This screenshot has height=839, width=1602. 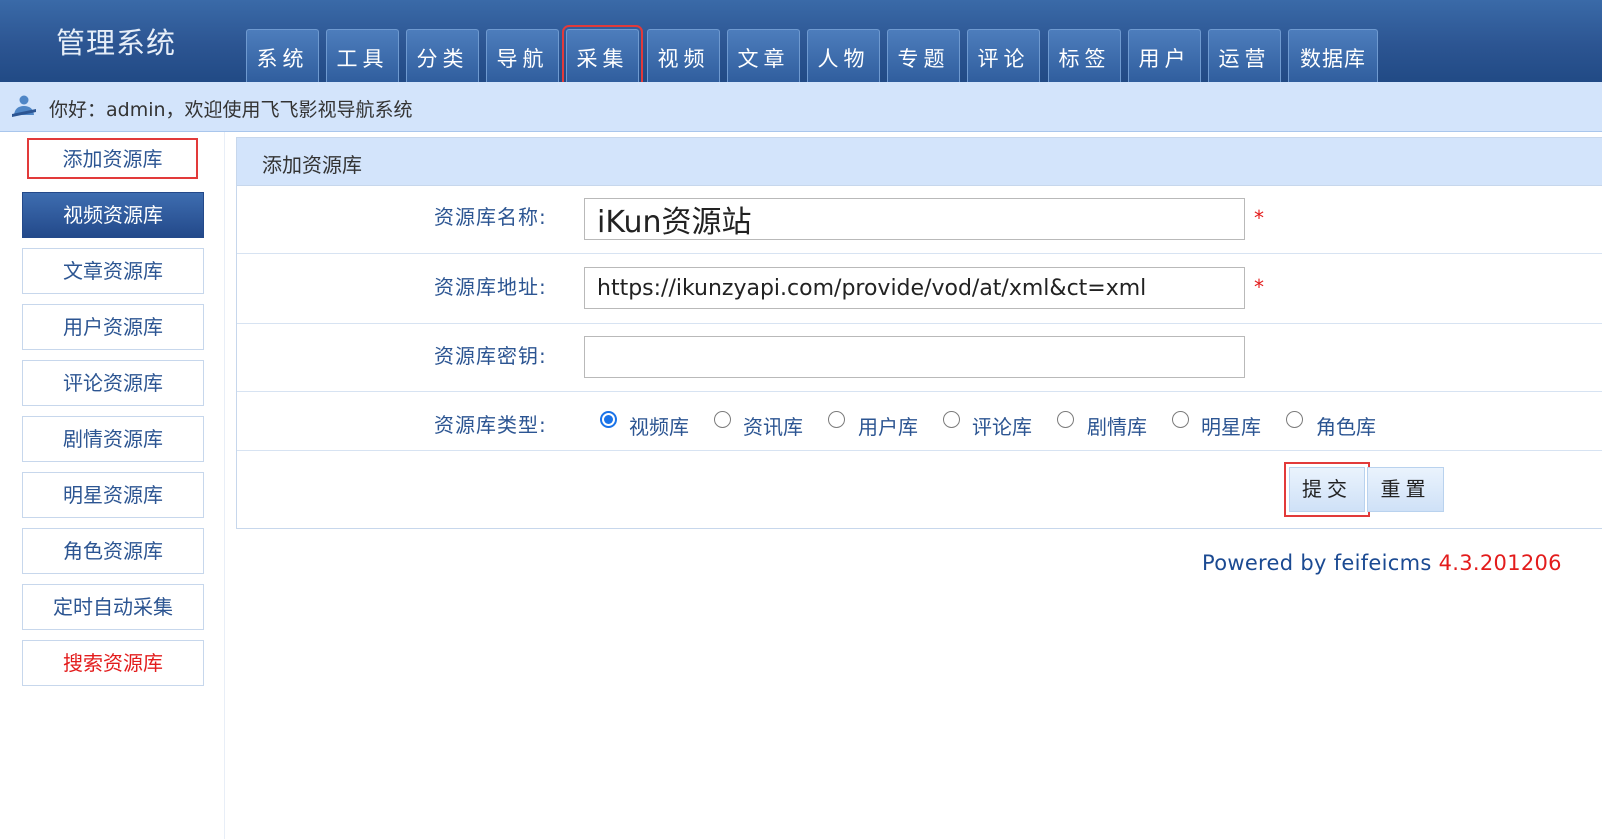 What do you see at coordinates (1327, 489) in the screenshot?
I see `submit-button: 提交` at bounding box center [1327, 489].